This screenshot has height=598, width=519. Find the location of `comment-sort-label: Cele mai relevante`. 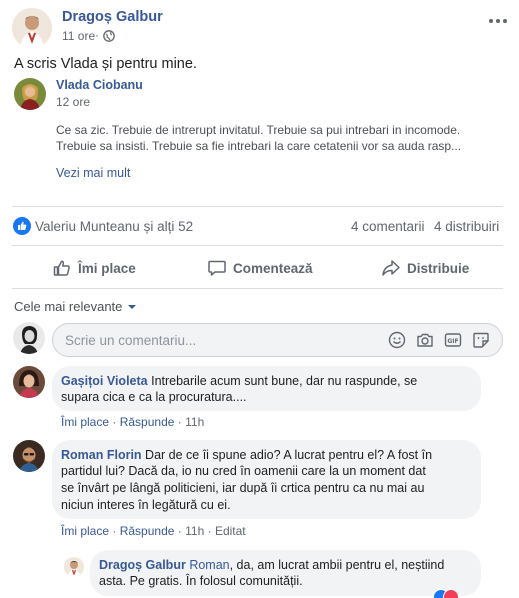

comment-sort-label: Cele mai relevante is located at coordinates (68, 306).